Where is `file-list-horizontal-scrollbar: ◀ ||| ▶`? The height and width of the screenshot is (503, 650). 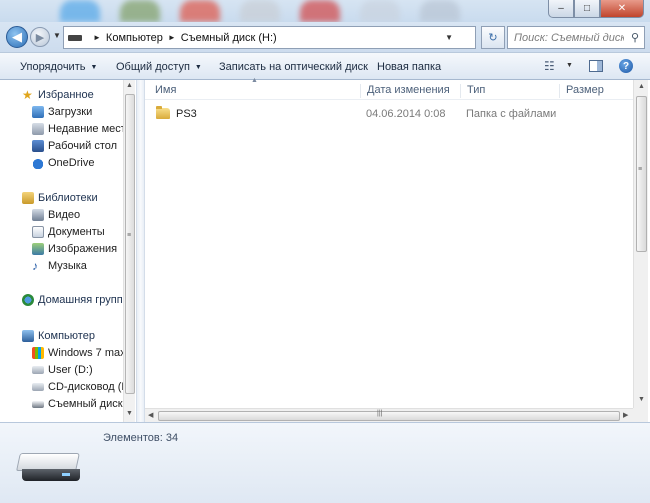 file-list-horizontal-scrollbar: ◀ ||| ▶ is located at coordinates (389, 415).